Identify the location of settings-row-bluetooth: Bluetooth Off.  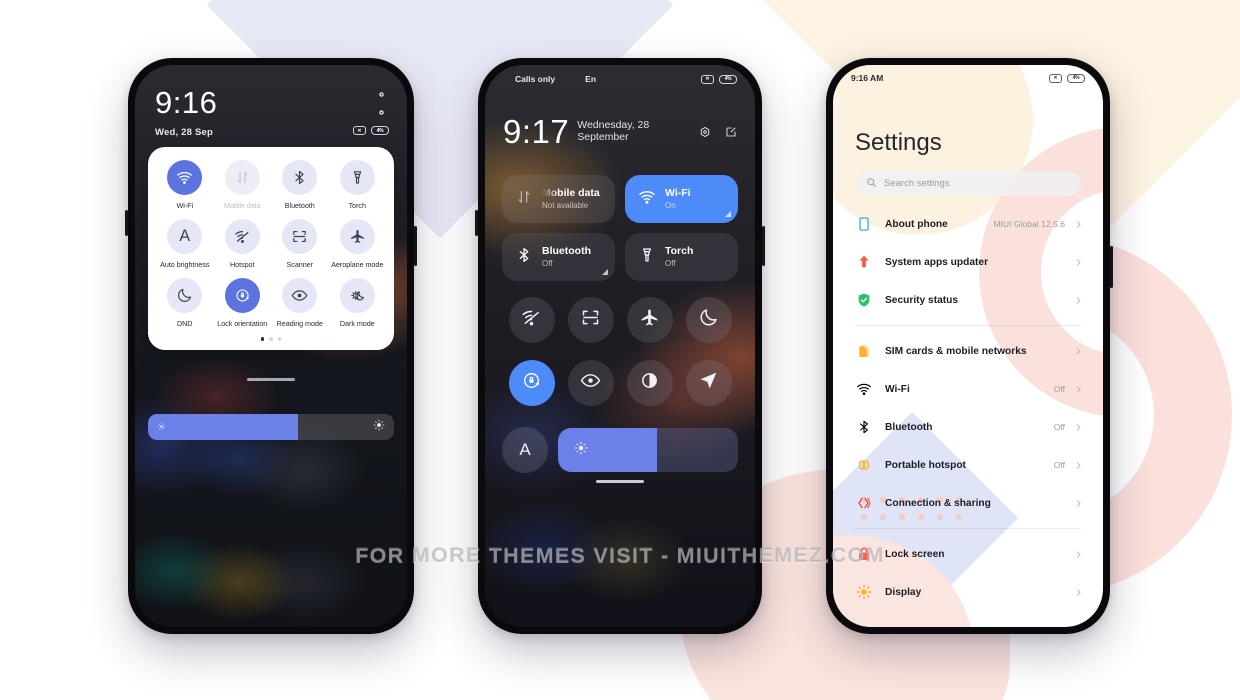
(968, 427).